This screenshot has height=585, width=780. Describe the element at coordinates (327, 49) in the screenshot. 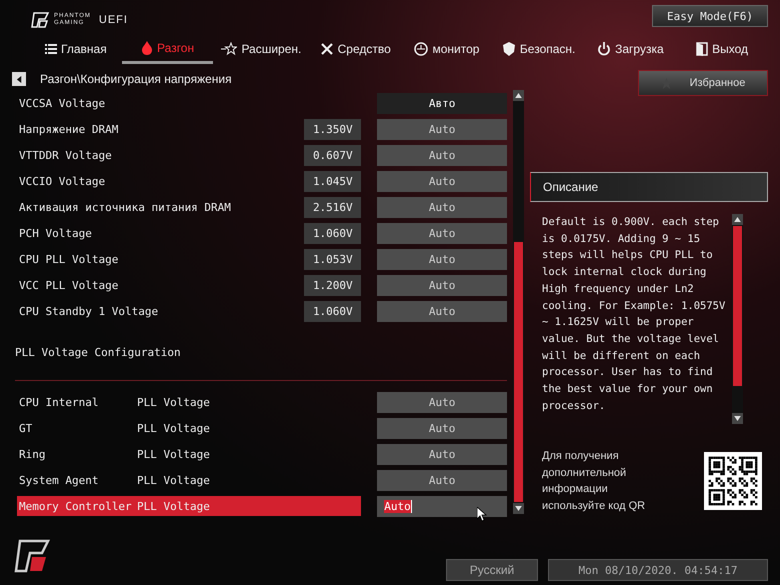

I see `tools-icon` at that location.